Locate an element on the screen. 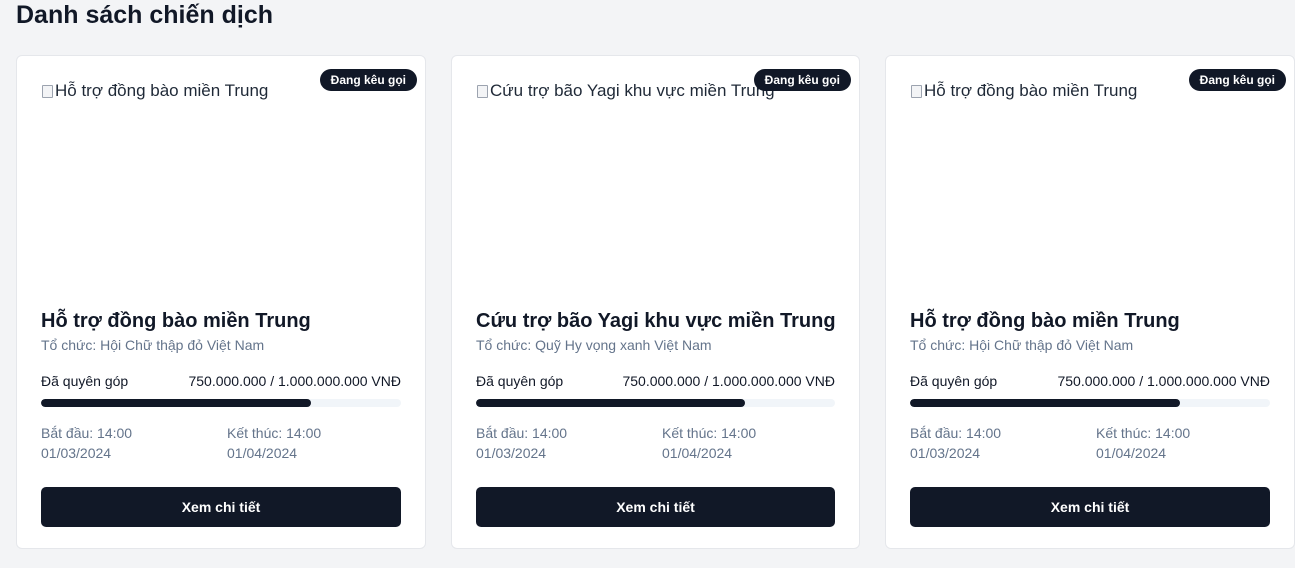 This screenshot has width=1295, height=568. campaign-organization: Tổ chức: Quỹ Hy vọng xanh Việt Nam is located at coordinates (594, 345).